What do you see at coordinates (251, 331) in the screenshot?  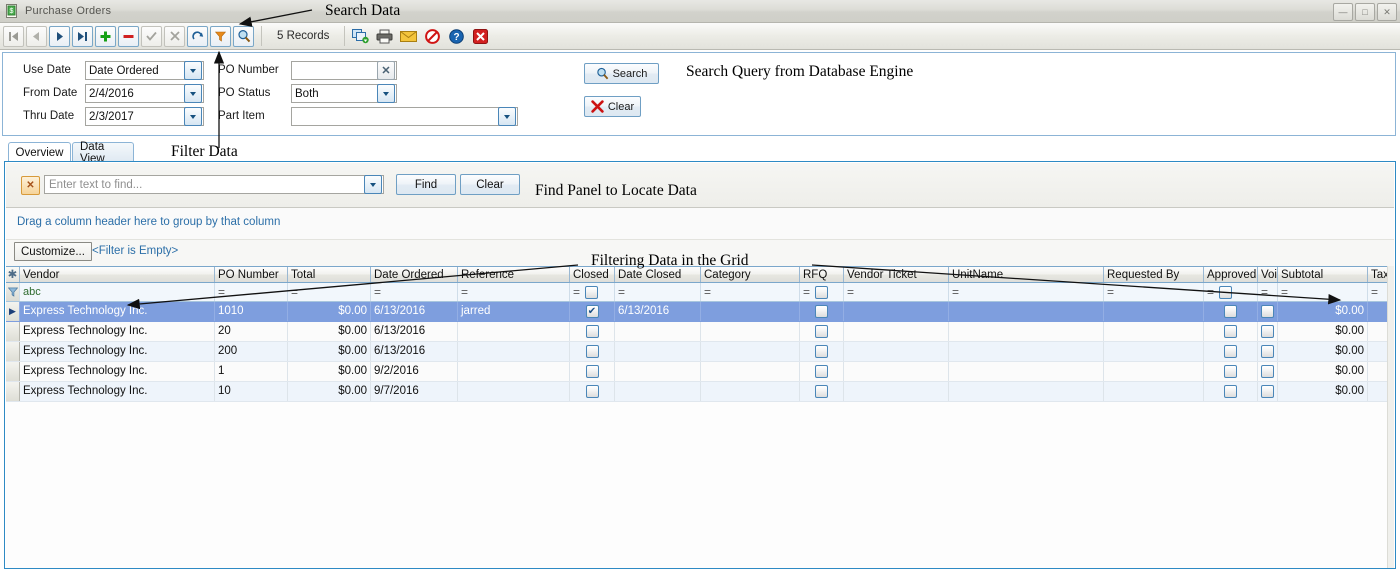 I see `cell-po-number: 20` at bounding box center [251, 331].